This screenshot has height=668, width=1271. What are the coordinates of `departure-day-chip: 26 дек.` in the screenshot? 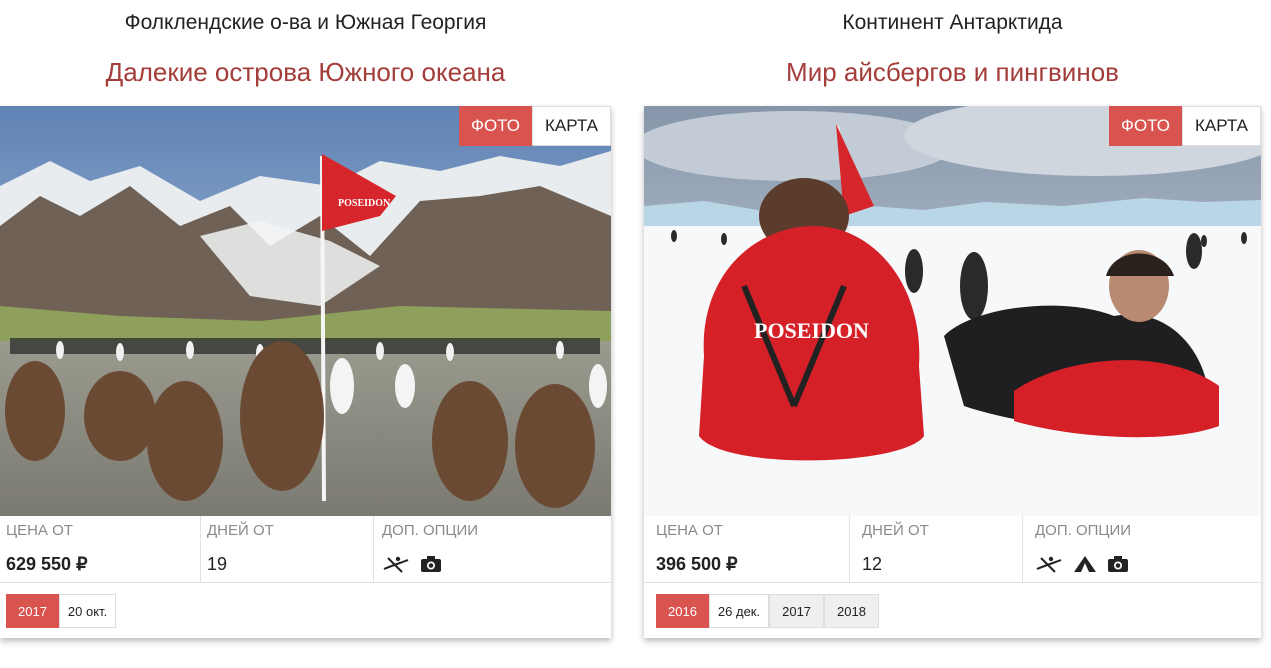 It's located at (739, 611).